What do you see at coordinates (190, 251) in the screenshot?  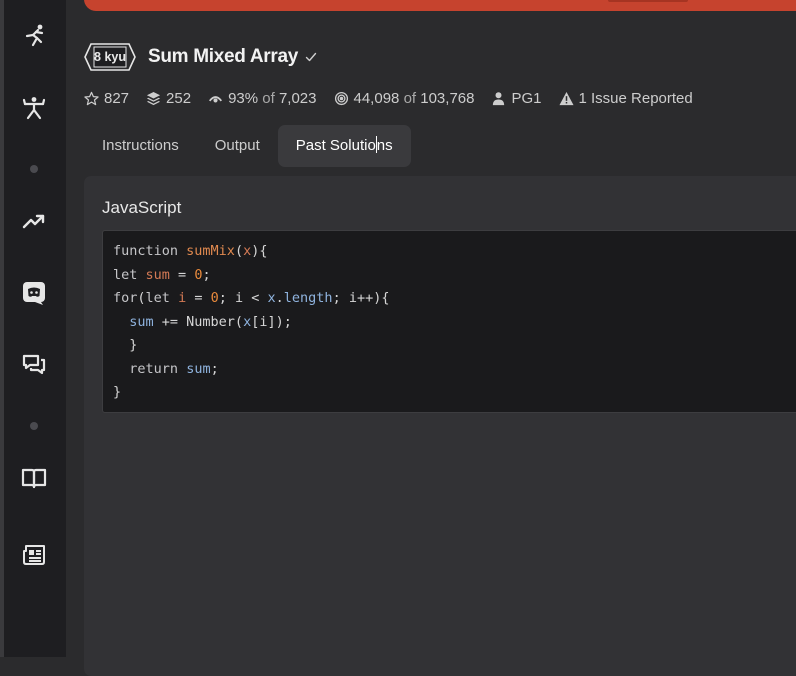 I see `code-line: function sumMix(x){` at bounding box center [190, 251].